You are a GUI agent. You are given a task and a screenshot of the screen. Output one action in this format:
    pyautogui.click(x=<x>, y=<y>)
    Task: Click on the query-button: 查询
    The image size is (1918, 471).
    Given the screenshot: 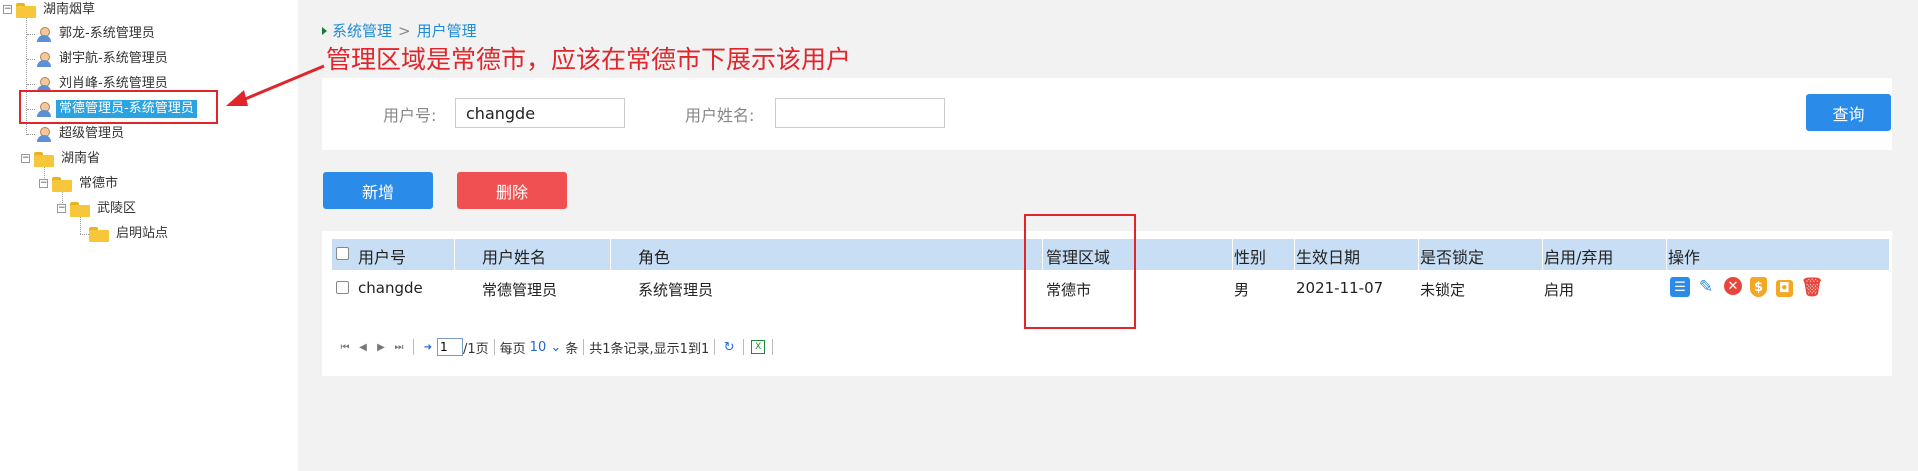 What is the action you would take?
    pyautogui.click(x=1848, y=112)
    